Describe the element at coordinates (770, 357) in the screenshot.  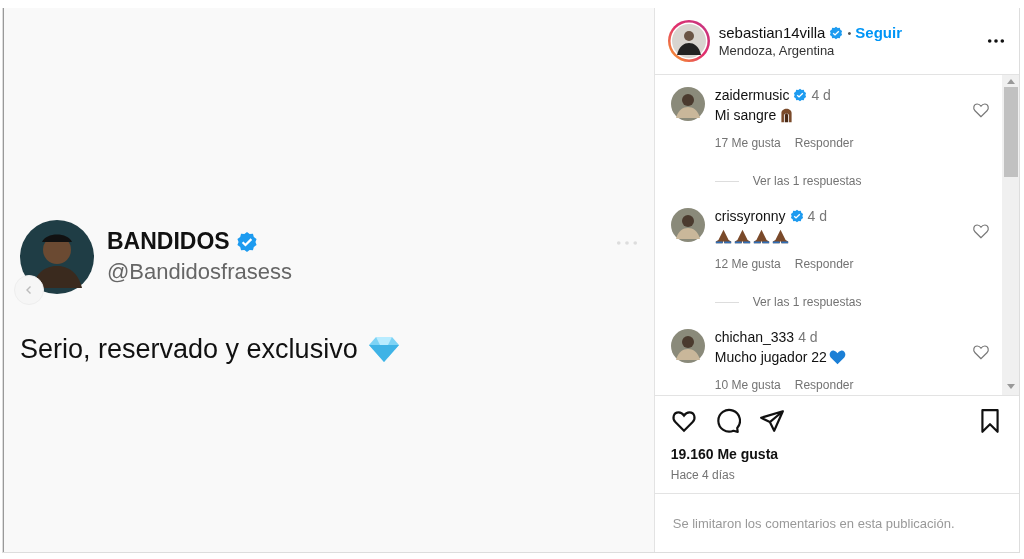
I see `comment-text: Mucho jugador 22` at that location.